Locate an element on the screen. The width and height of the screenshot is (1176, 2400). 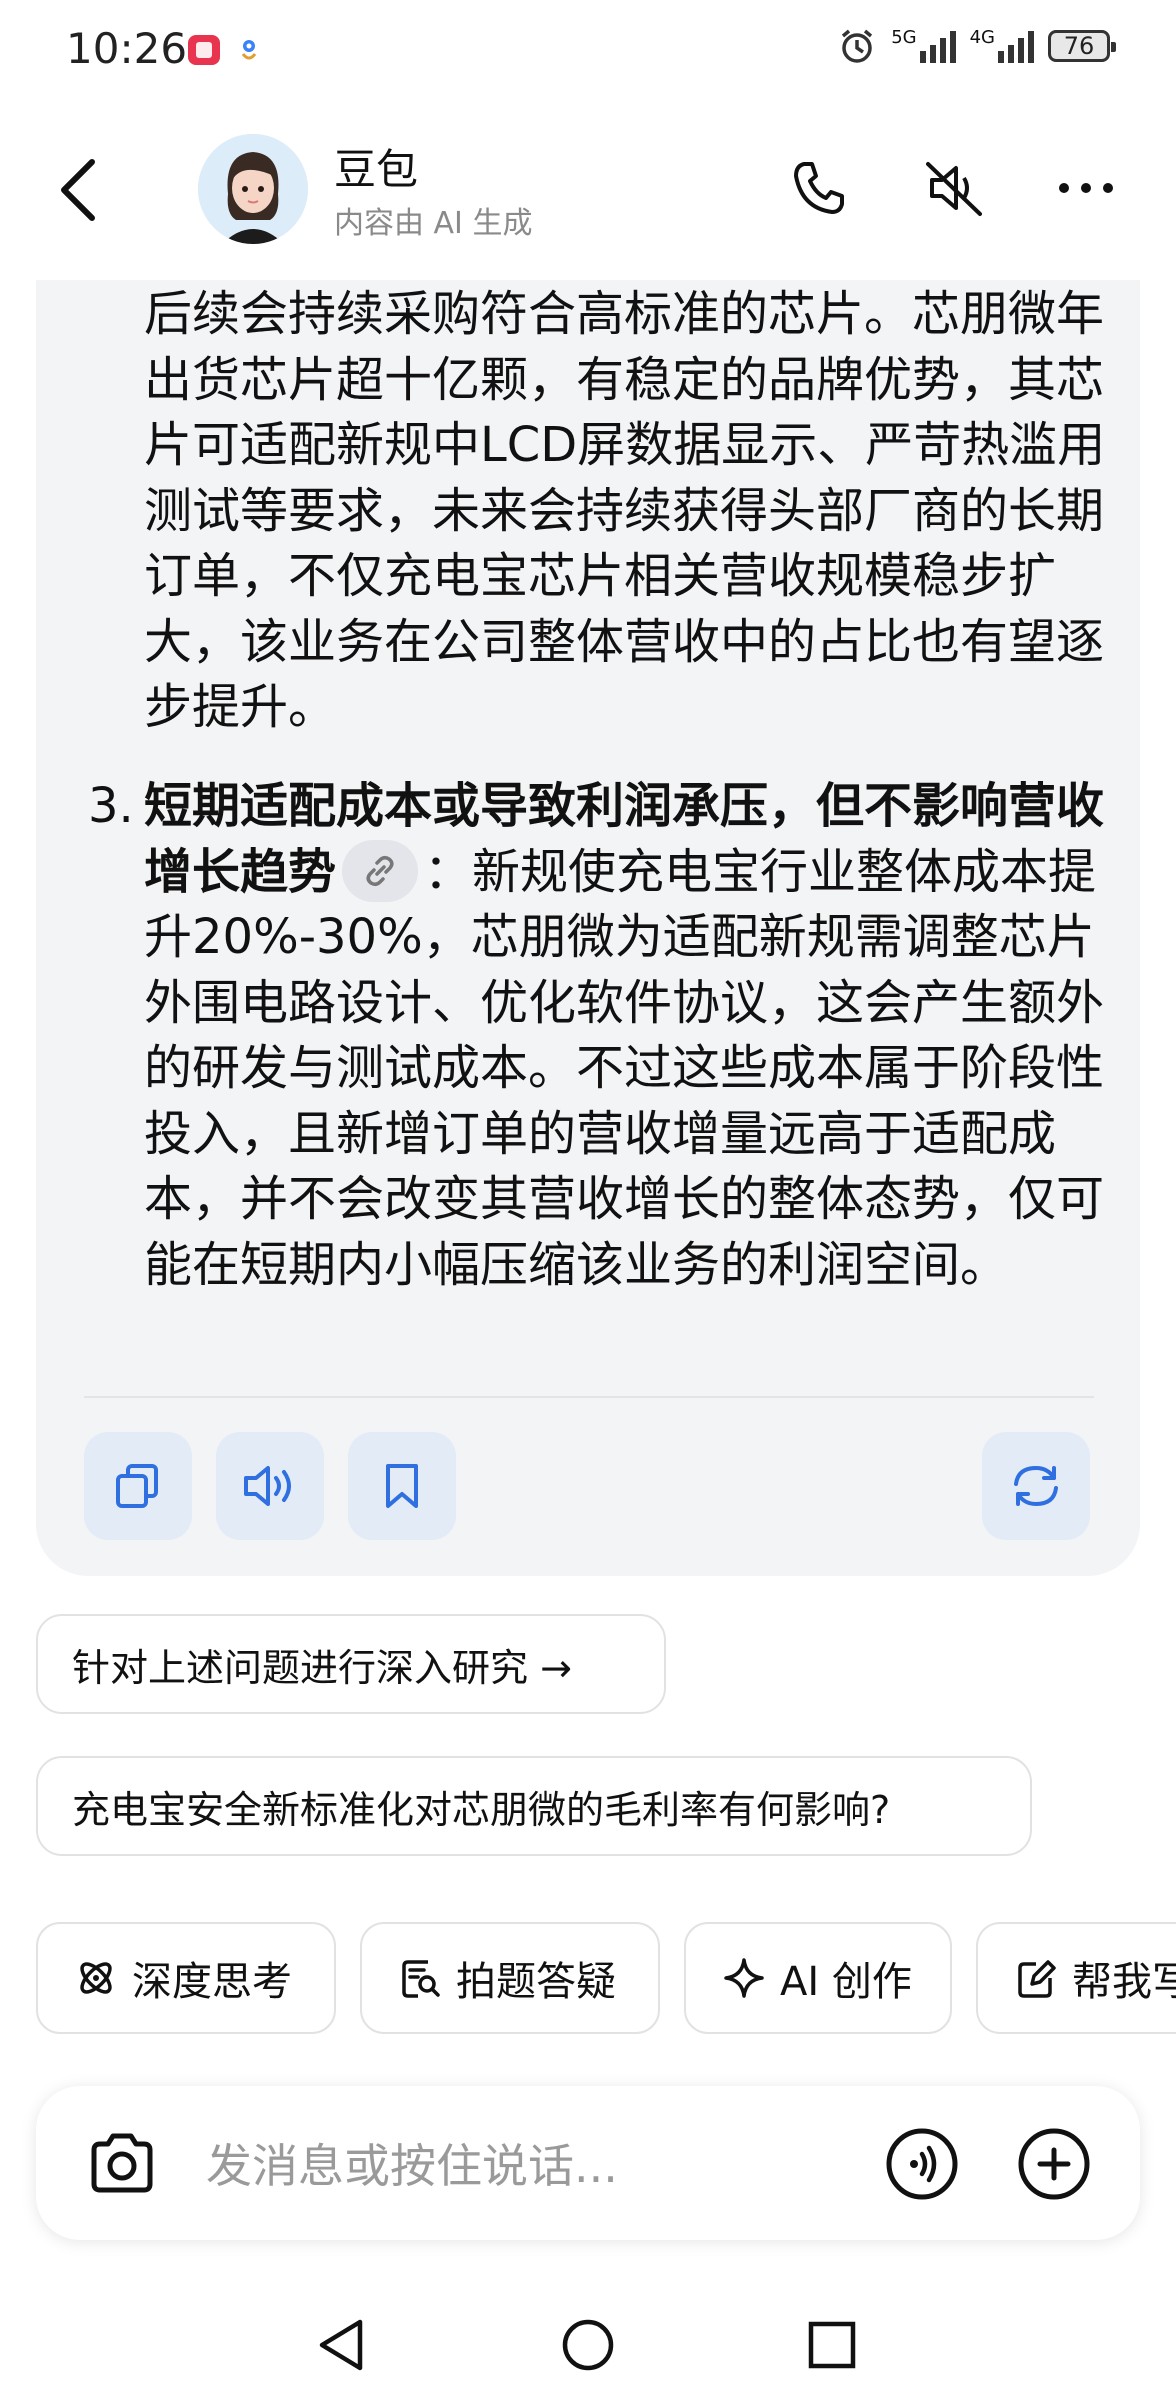
copy-button is located at coordinates (138, 1486).